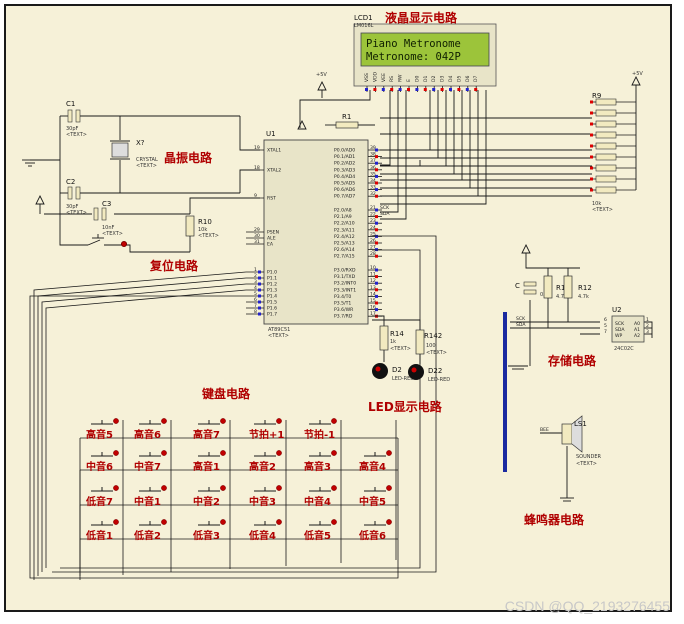 The image size is (684, 624). What do you see at coordinates (272, 297) in the screenshot?
I see `mcu-left-pin-name: P1.4` at bounding box center [272, 297].